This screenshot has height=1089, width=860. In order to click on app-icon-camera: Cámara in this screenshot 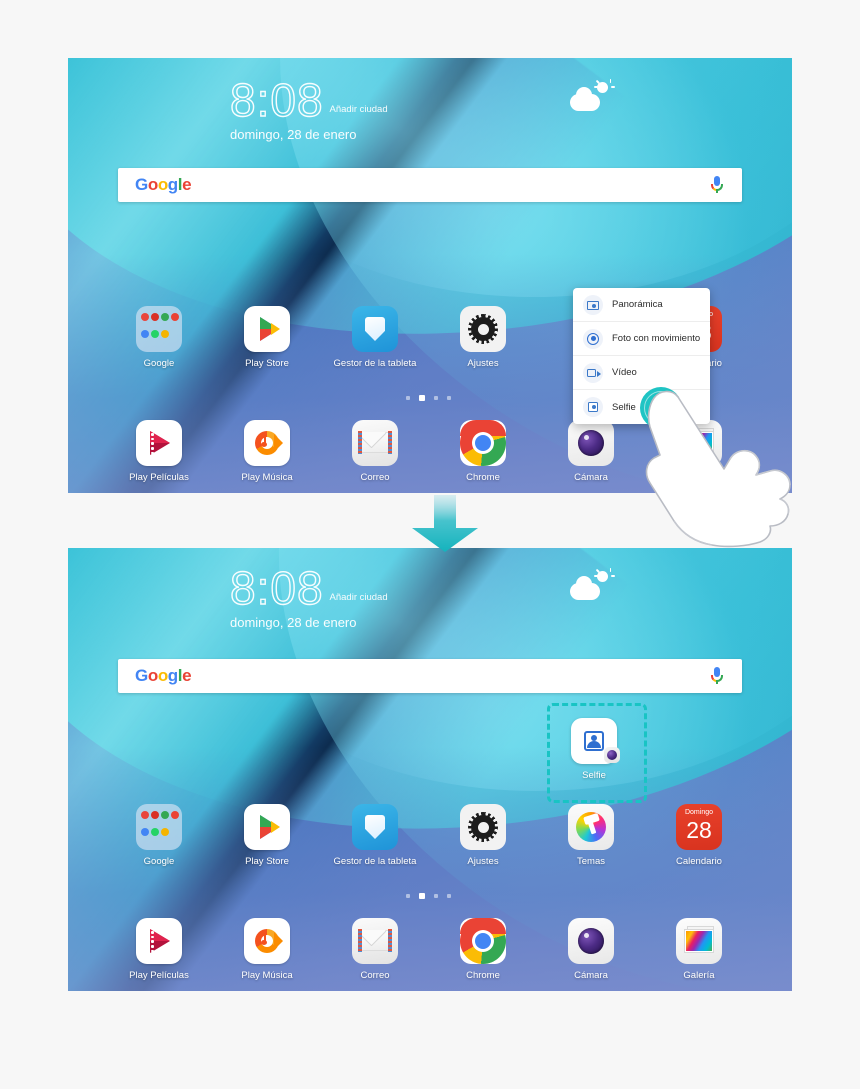, I will do `click(591, 949)`.